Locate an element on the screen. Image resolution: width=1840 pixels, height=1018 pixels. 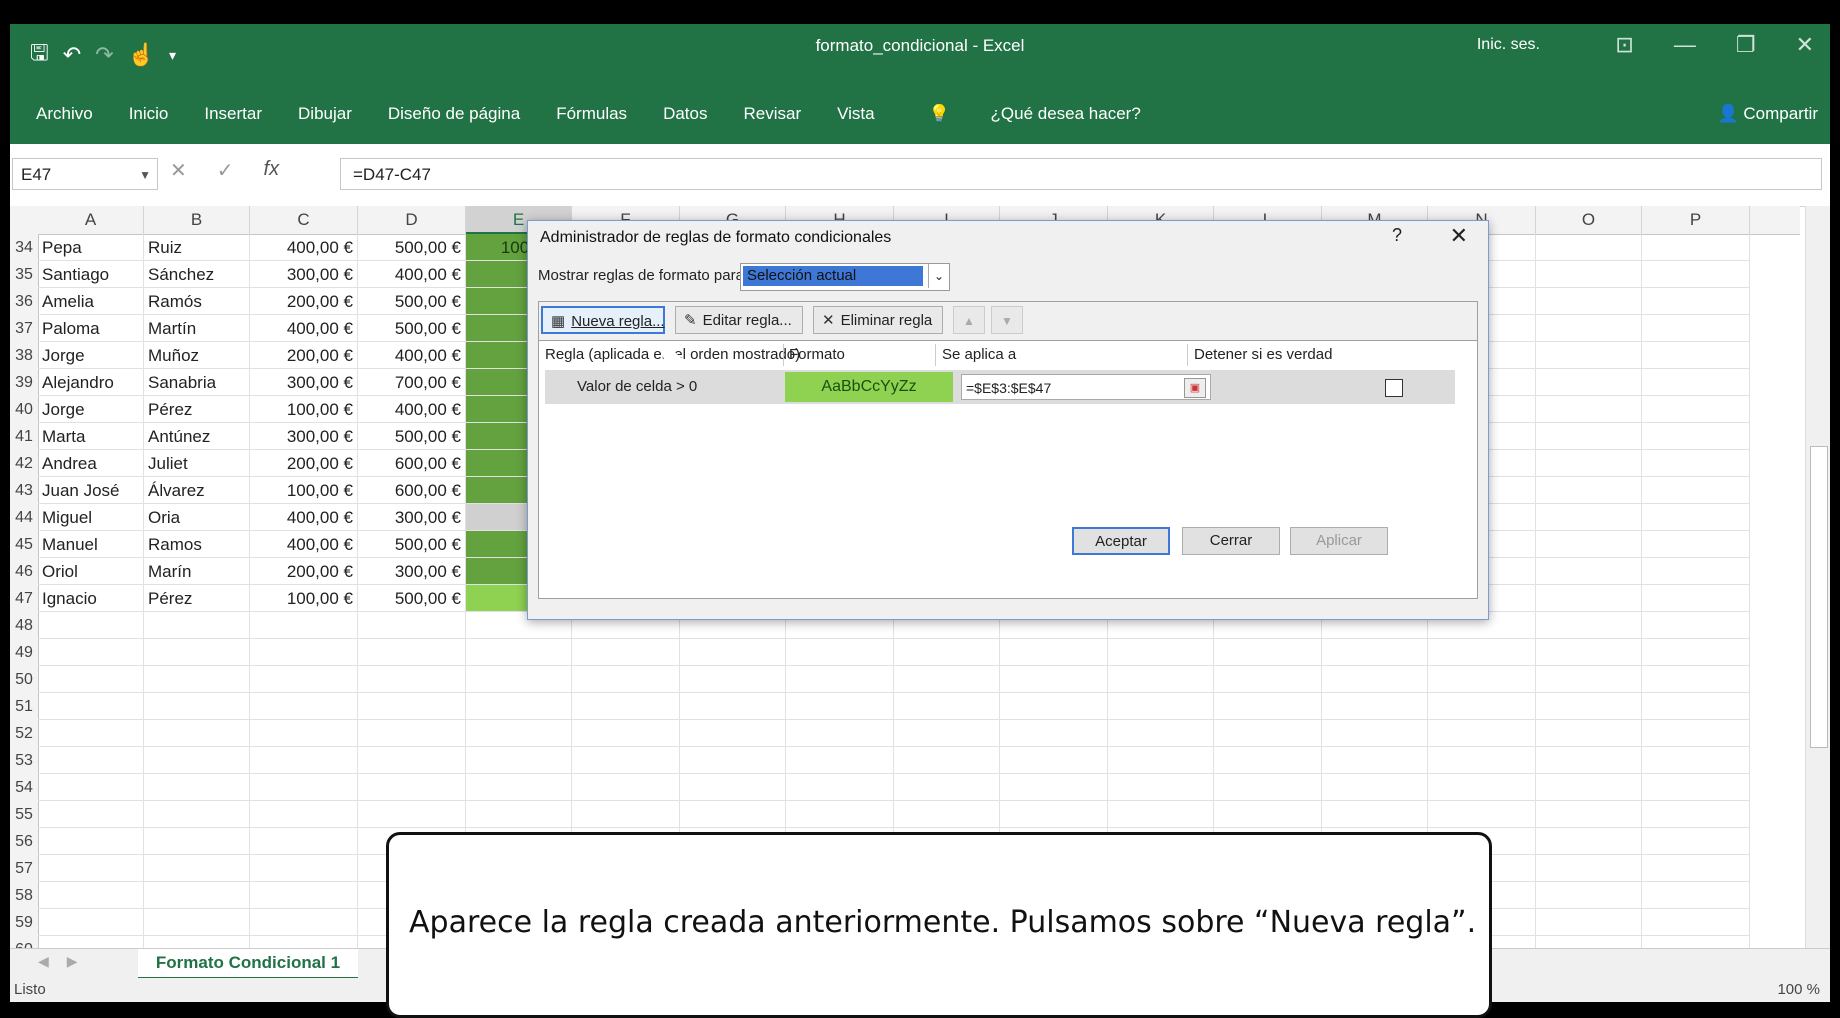
grid-cell: Alejandro is located at coordinates (91, 382).